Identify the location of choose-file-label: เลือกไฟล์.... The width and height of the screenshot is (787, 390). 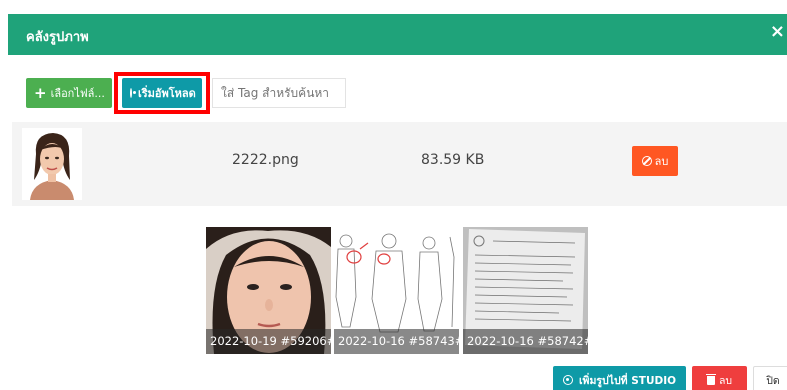
(77, 93).